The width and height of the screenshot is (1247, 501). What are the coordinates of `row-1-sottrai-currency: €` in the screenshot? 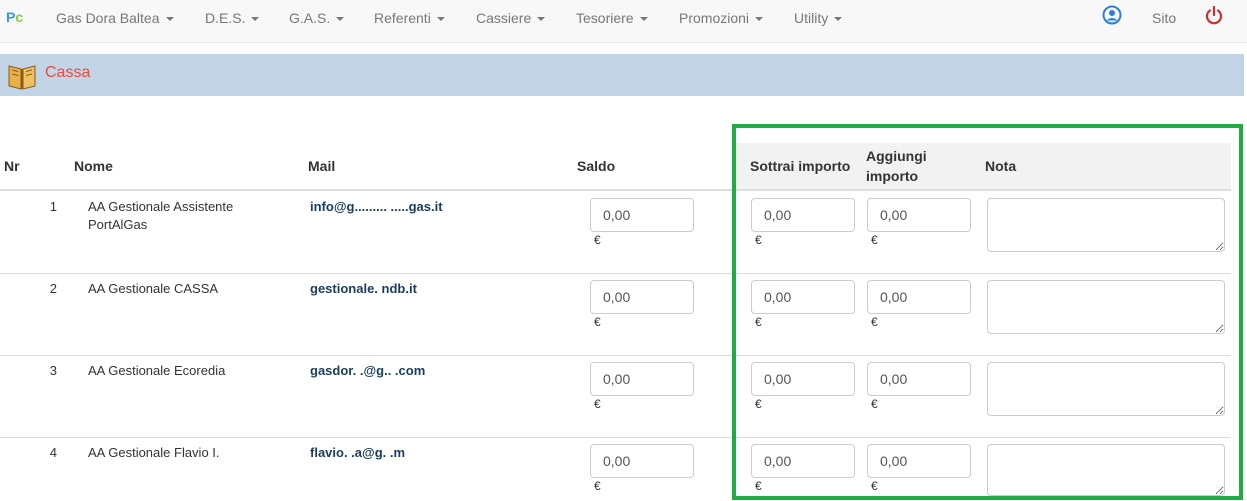 It's located at (758, 240).